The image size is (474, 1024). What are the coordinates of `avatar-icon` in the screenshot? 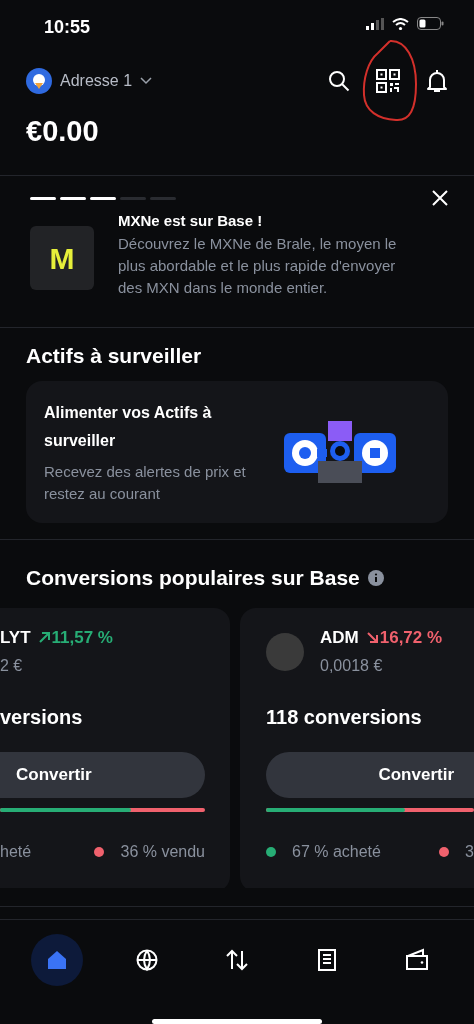 It's located at (39, 80).